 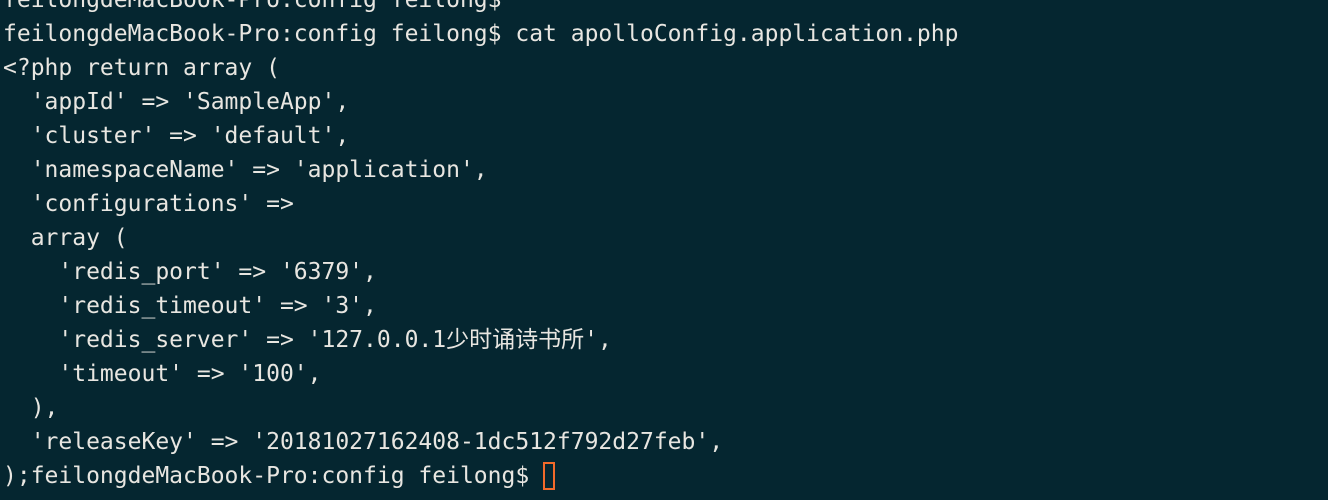 I want to click on output-line: 'namespaceName' => 'application',, so click(x=245, y=170).